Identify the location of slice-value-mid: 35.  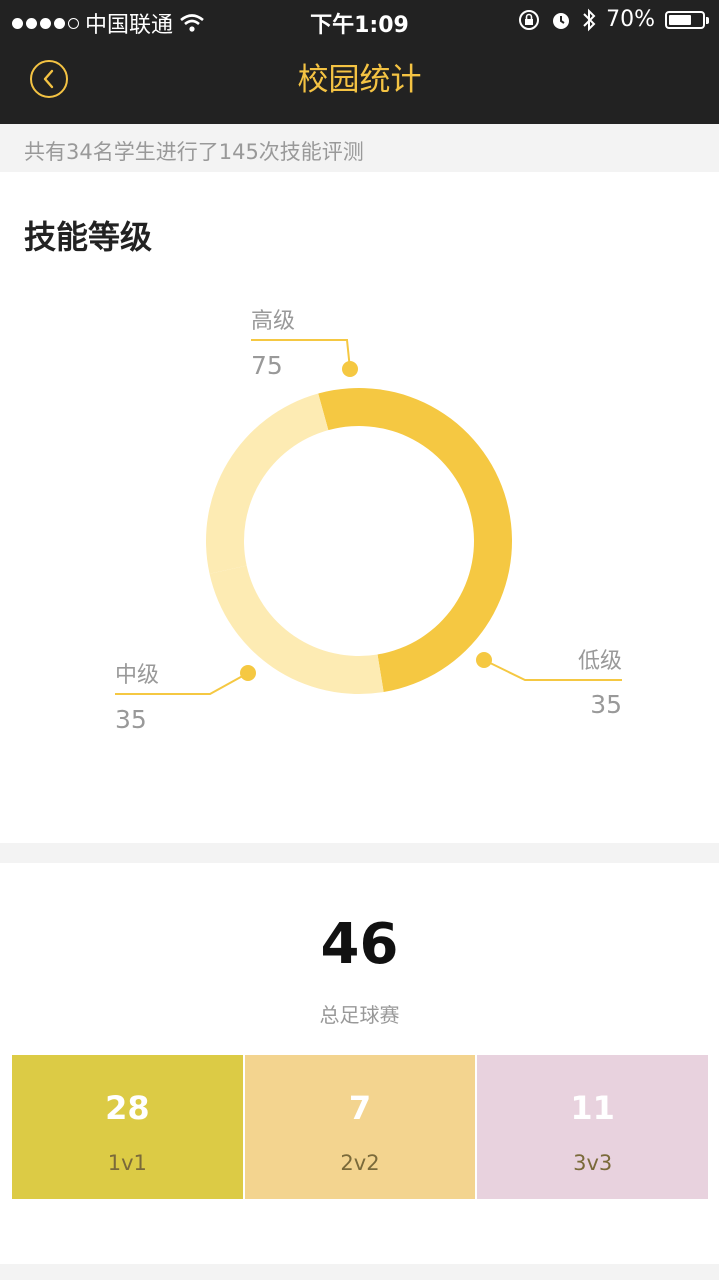
(131, 719).